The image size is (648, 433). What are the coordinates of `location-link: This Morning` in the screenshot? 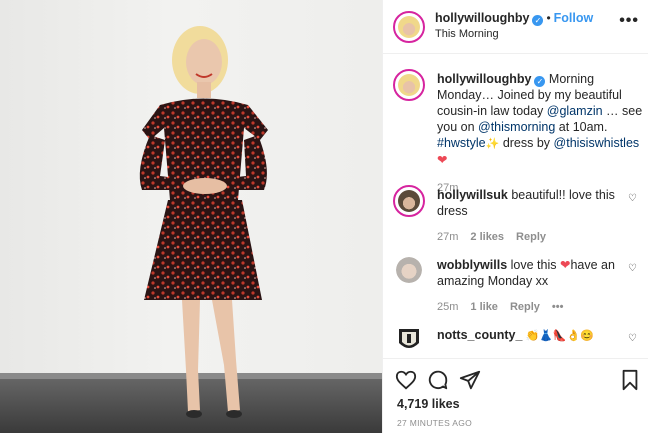 It's located at (467, 34).